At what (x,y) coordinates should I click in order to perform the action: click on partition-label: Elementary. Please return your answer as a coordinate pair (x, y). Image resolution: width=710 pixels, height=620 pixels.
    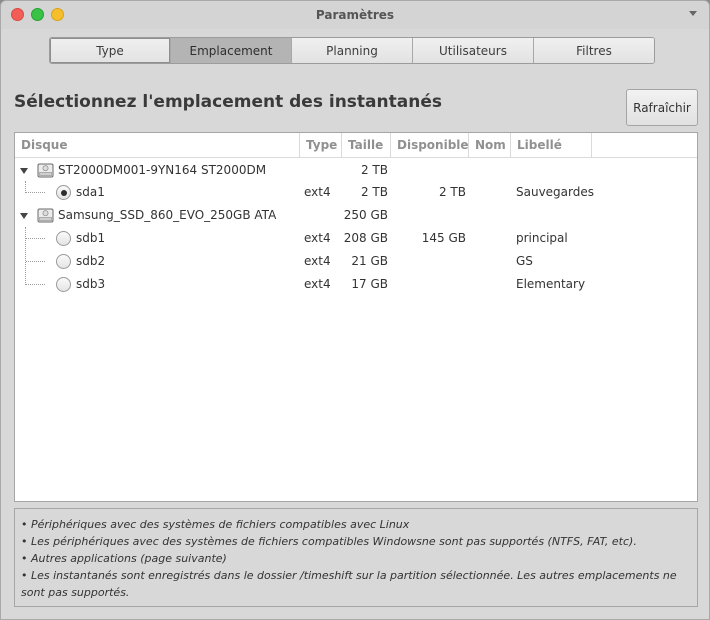
    Looking at the image, I should click on (551, 284).